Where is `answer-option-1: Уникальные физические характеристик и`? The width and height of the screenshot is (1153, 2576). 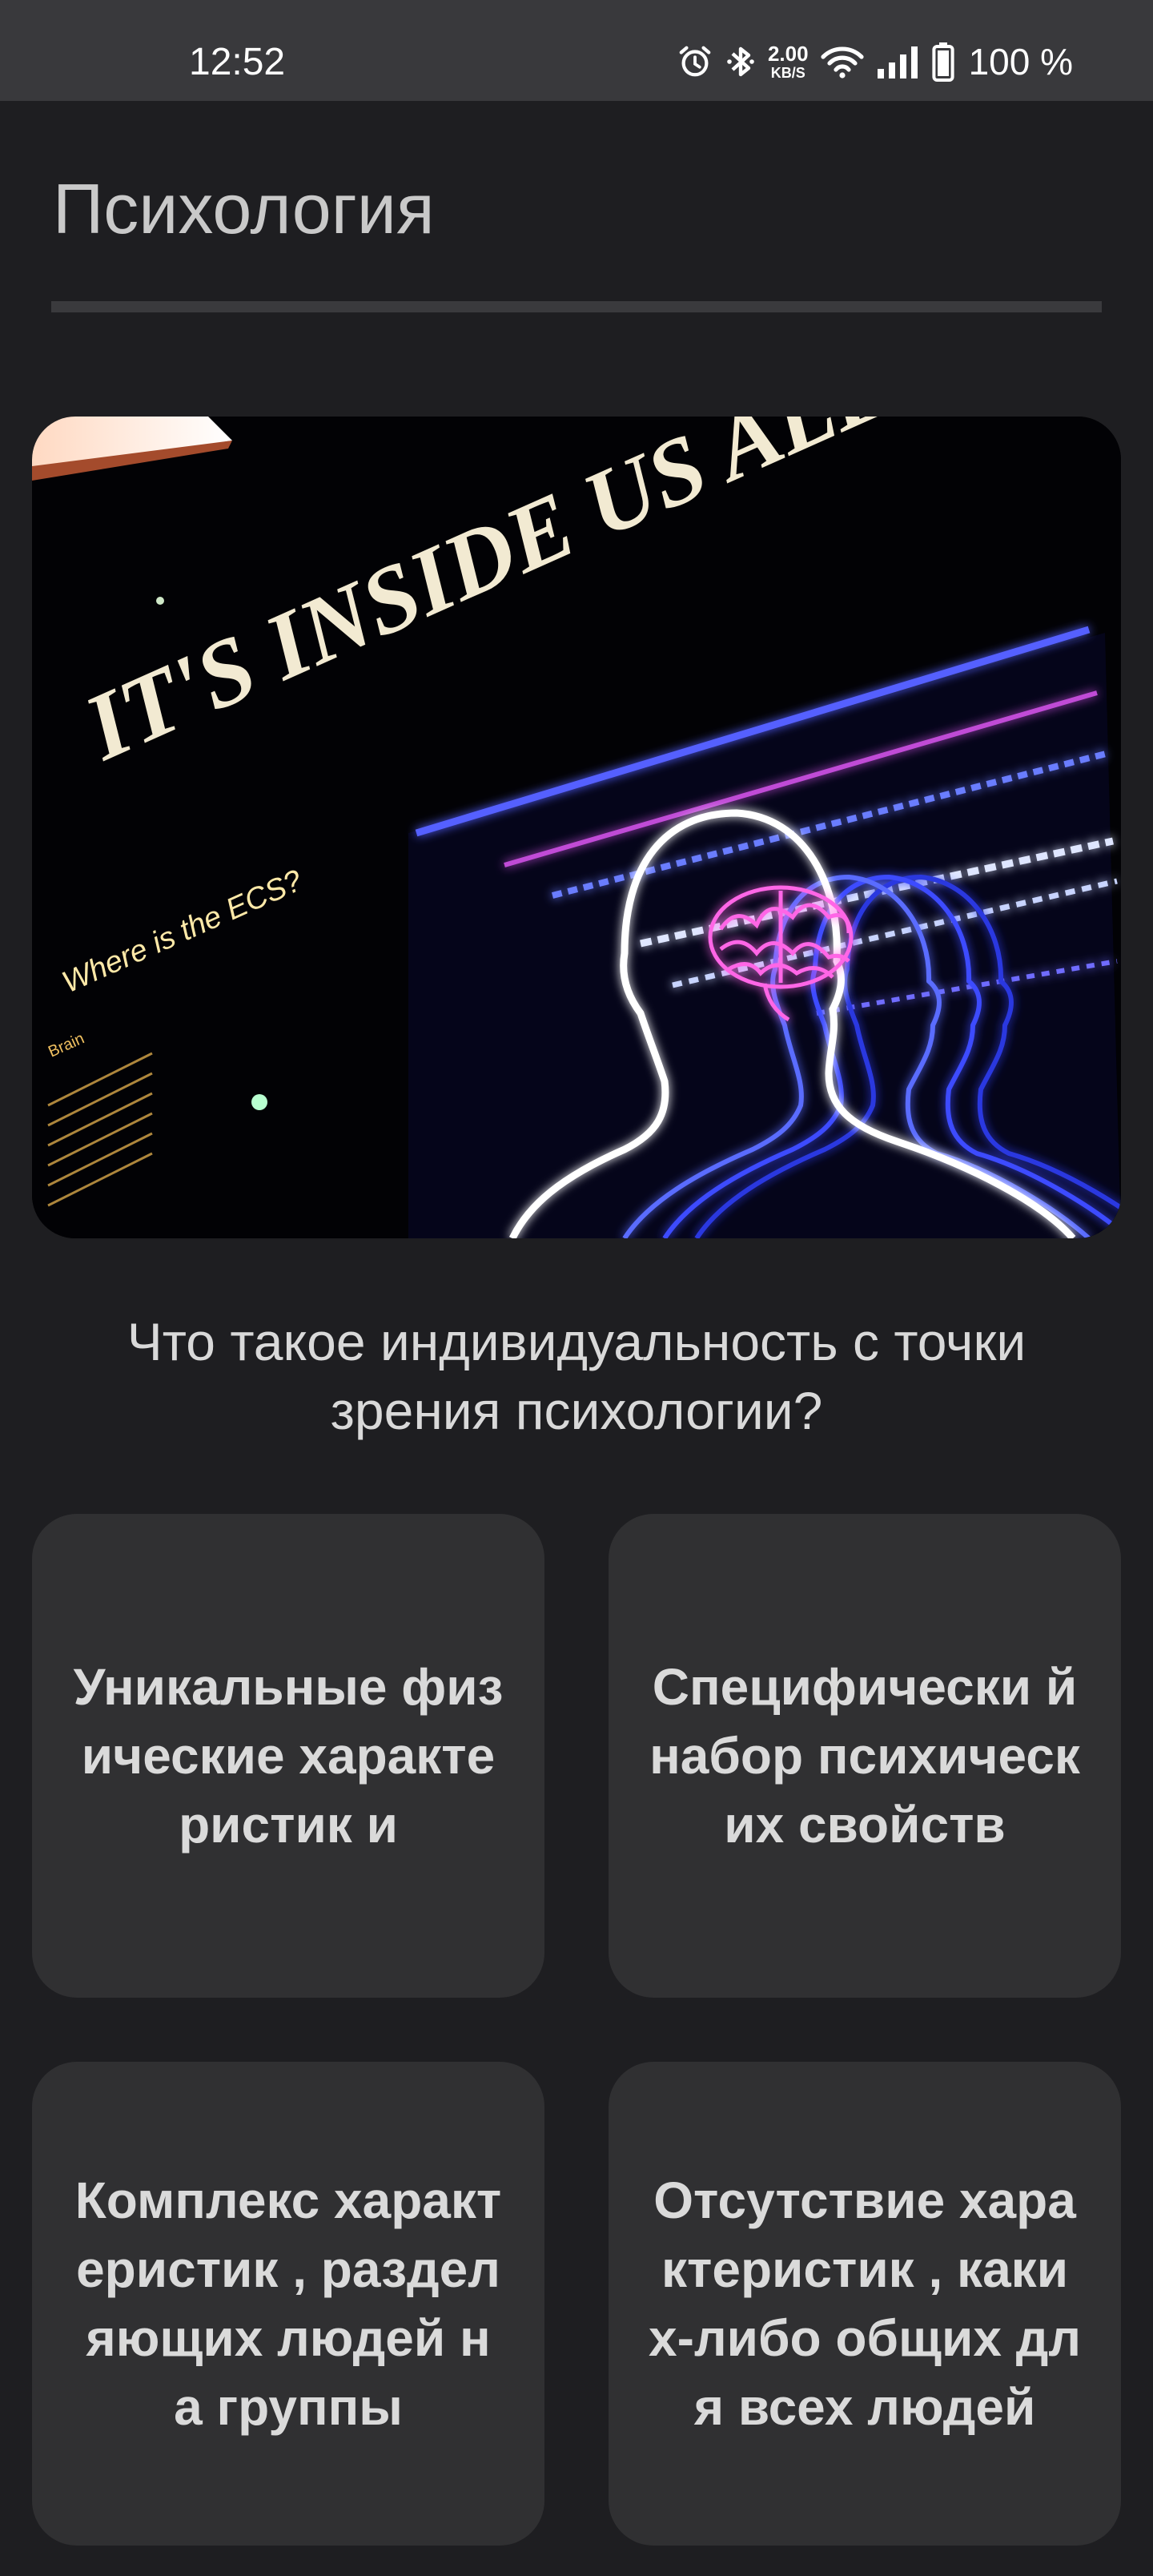 answer-option-1: Уникальные физические характеристик и is located at coordinates (288, 1756).